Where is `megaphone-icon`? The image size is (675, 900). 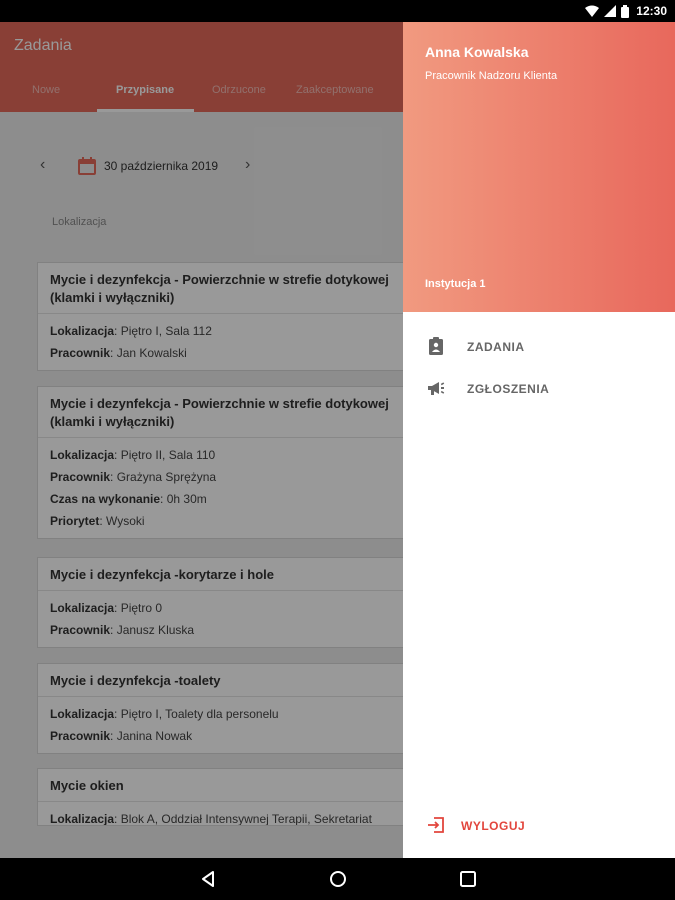 megaphone-icon is located at coordinates (436, 388).